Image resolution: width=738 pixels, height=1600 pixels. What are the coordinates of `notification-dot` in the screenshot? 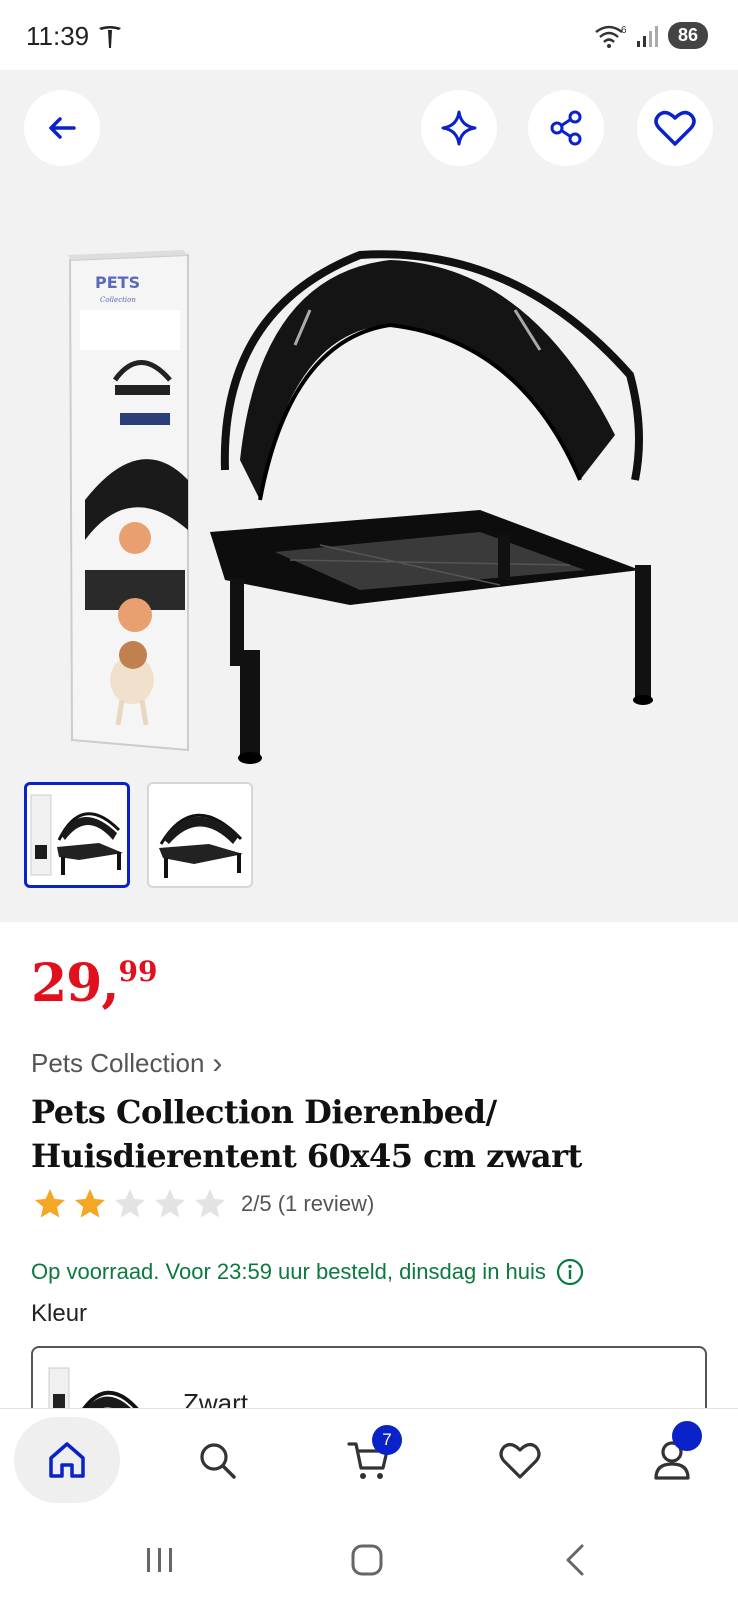 It's located at (687, 1436).